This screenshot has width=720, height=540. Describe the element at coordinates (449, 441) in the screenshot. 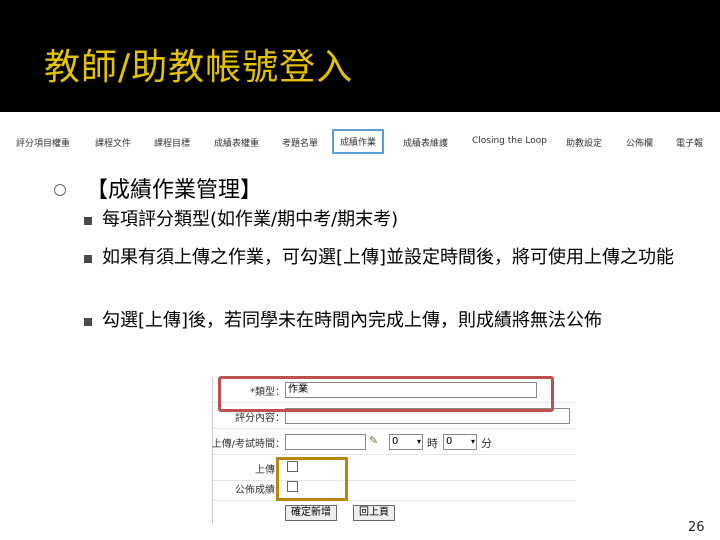

I see `minute-value: 0` at that location.